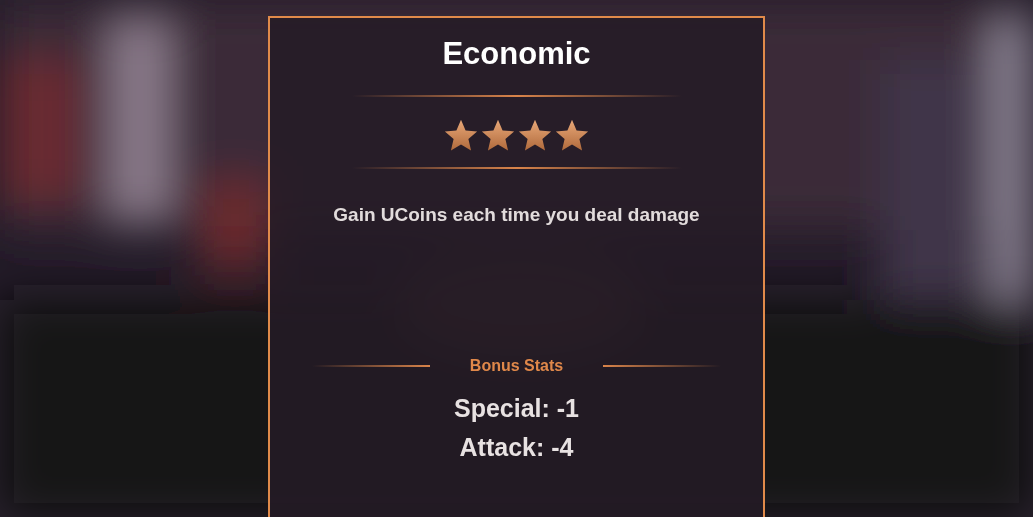 This screenshot has height=517, width=1033. What do you see at coordinates (516, 53) in the screenshot?
I see `card-title: Economic` at bounding box center [516, 53].